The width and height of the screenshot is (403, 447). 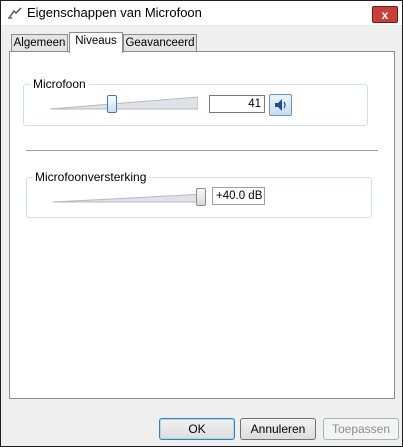 What do you see at coordinates (15, 13) in the screenshot?
I see `microphone-app-icon` at bounding box center [15, 13].